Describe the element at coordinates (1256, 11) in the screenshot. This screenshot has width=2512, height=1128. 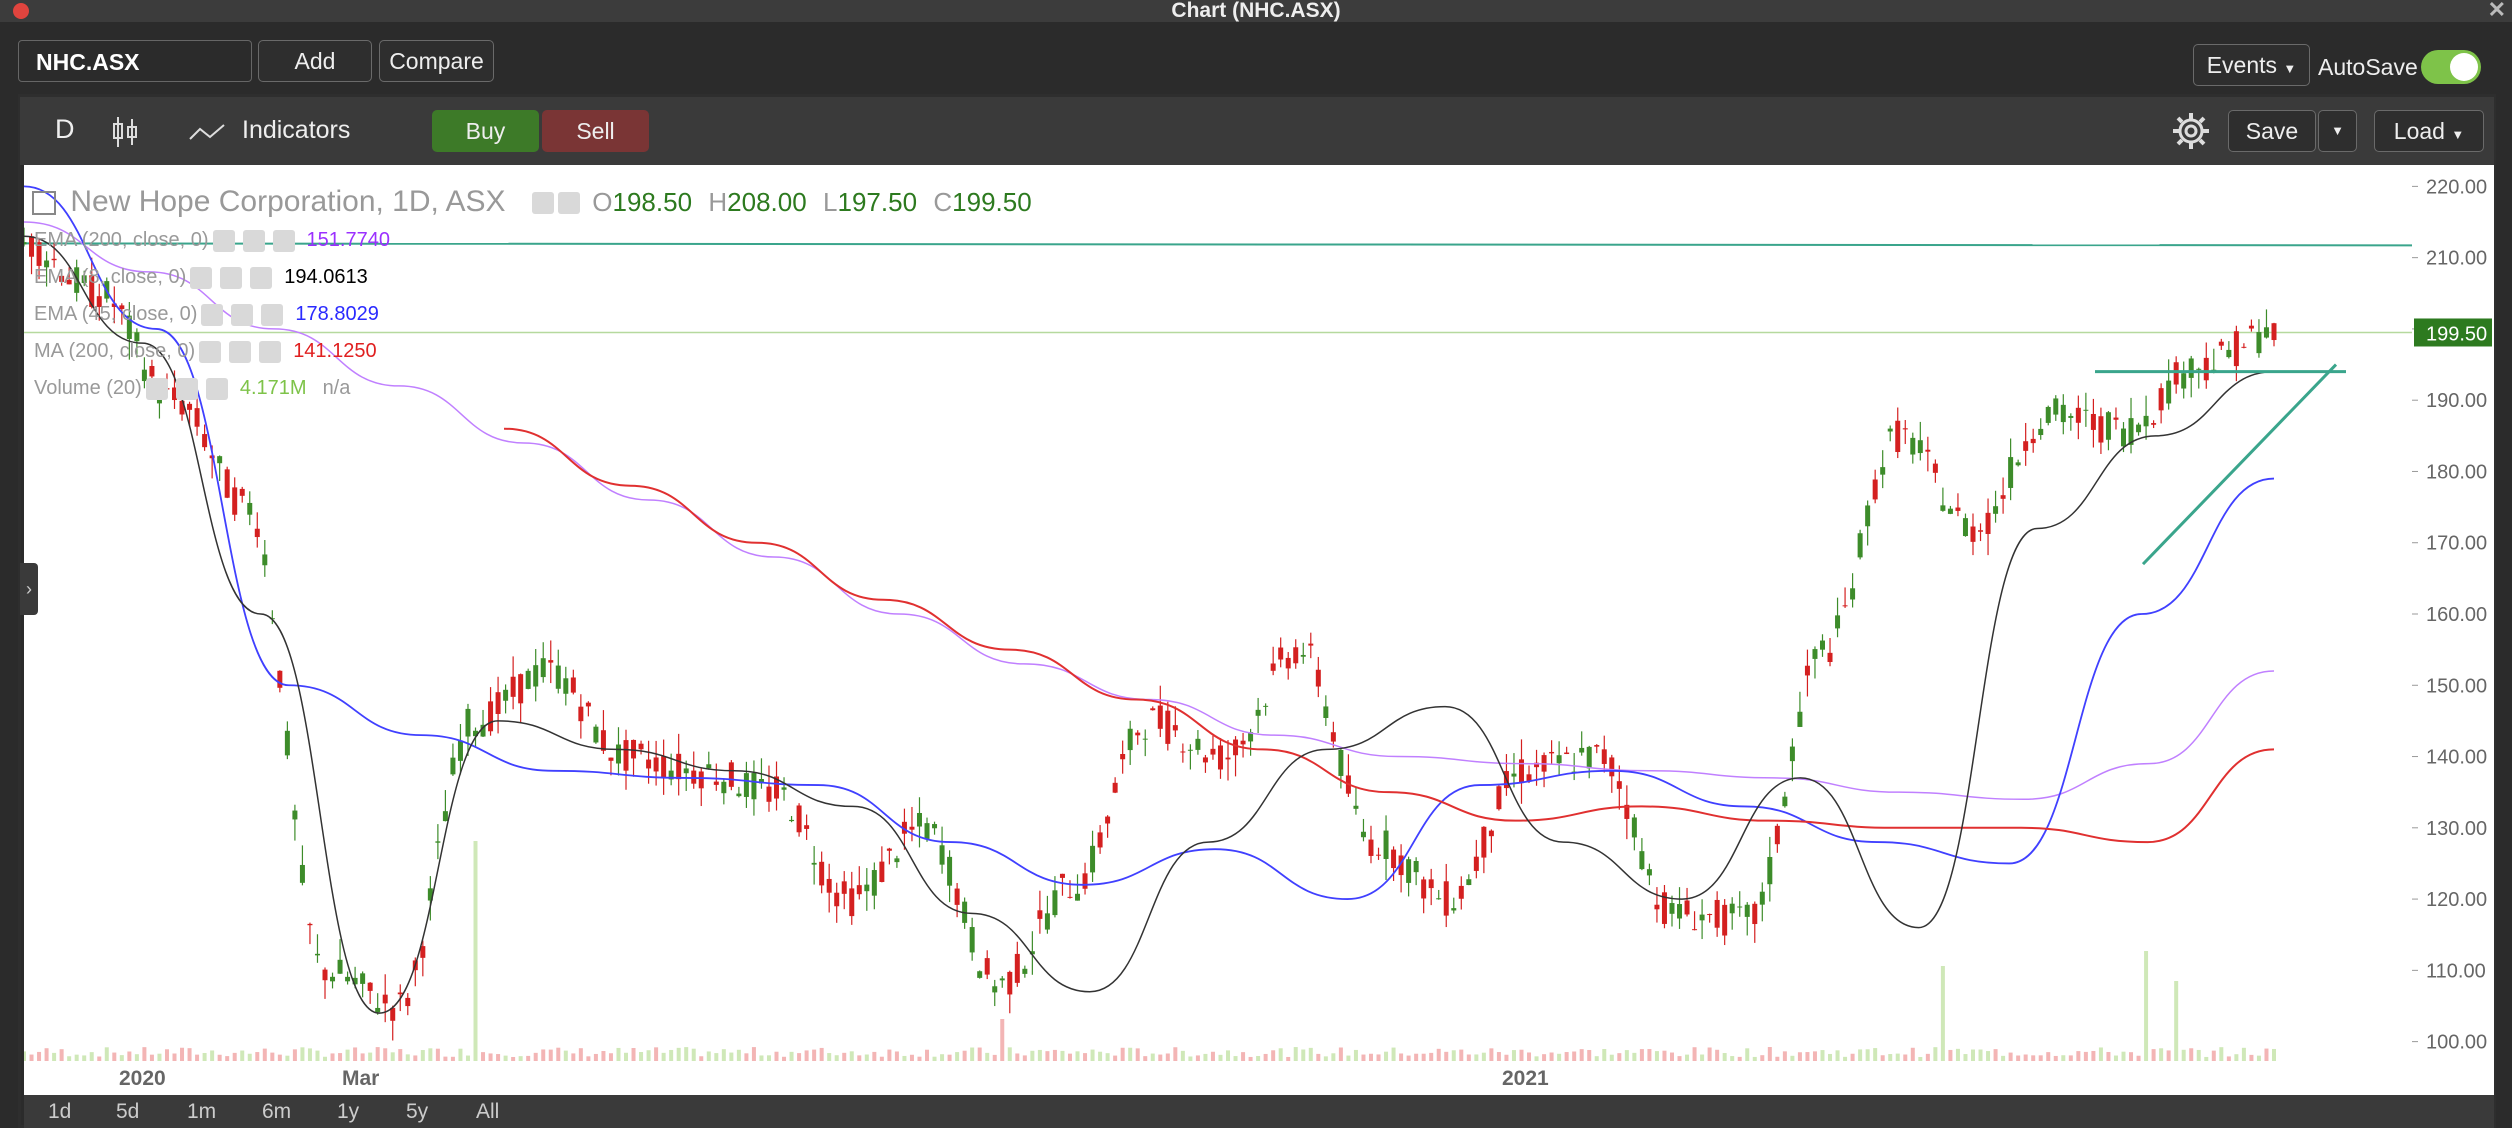
I see `window-titlebar: Chart (NHC.ASX) ✕` at that location.